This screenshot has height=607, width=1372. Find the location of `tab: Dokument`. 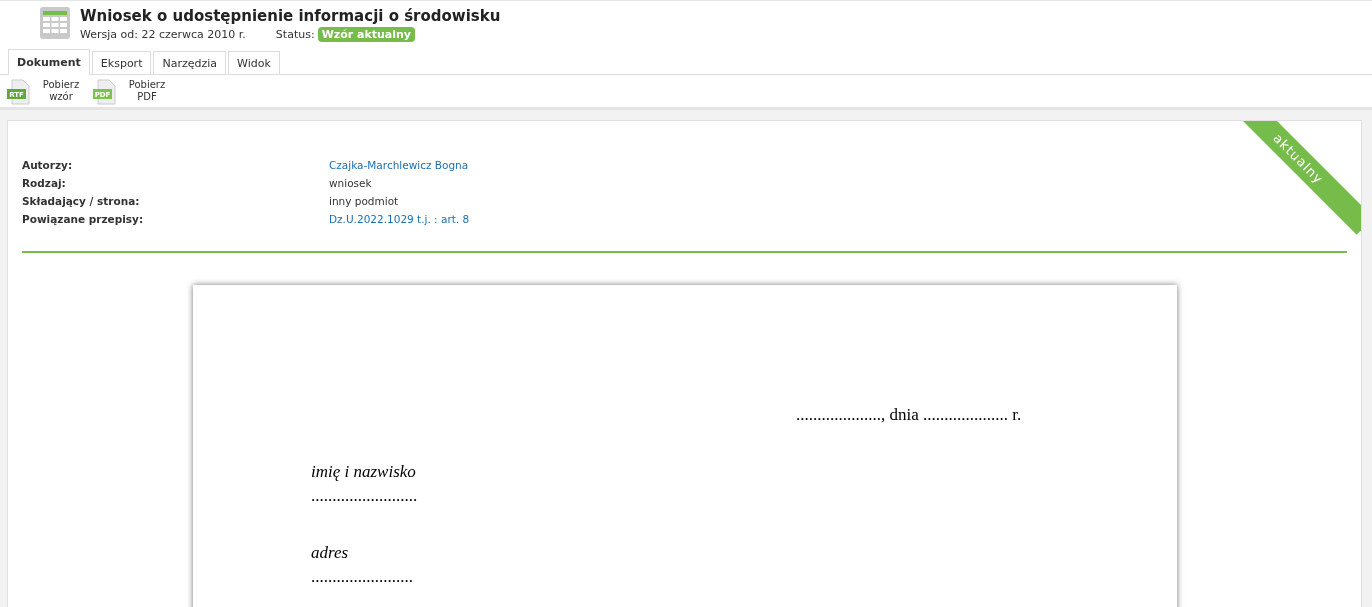

tab: Dokument is located at coordinates (49, 62).